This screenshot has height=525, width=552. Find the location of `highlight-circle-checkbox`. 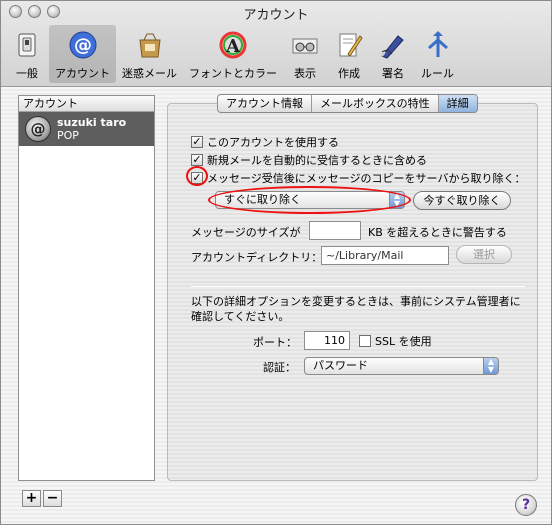

highlight-circle-checkbox is located at coordinates (197, 176).